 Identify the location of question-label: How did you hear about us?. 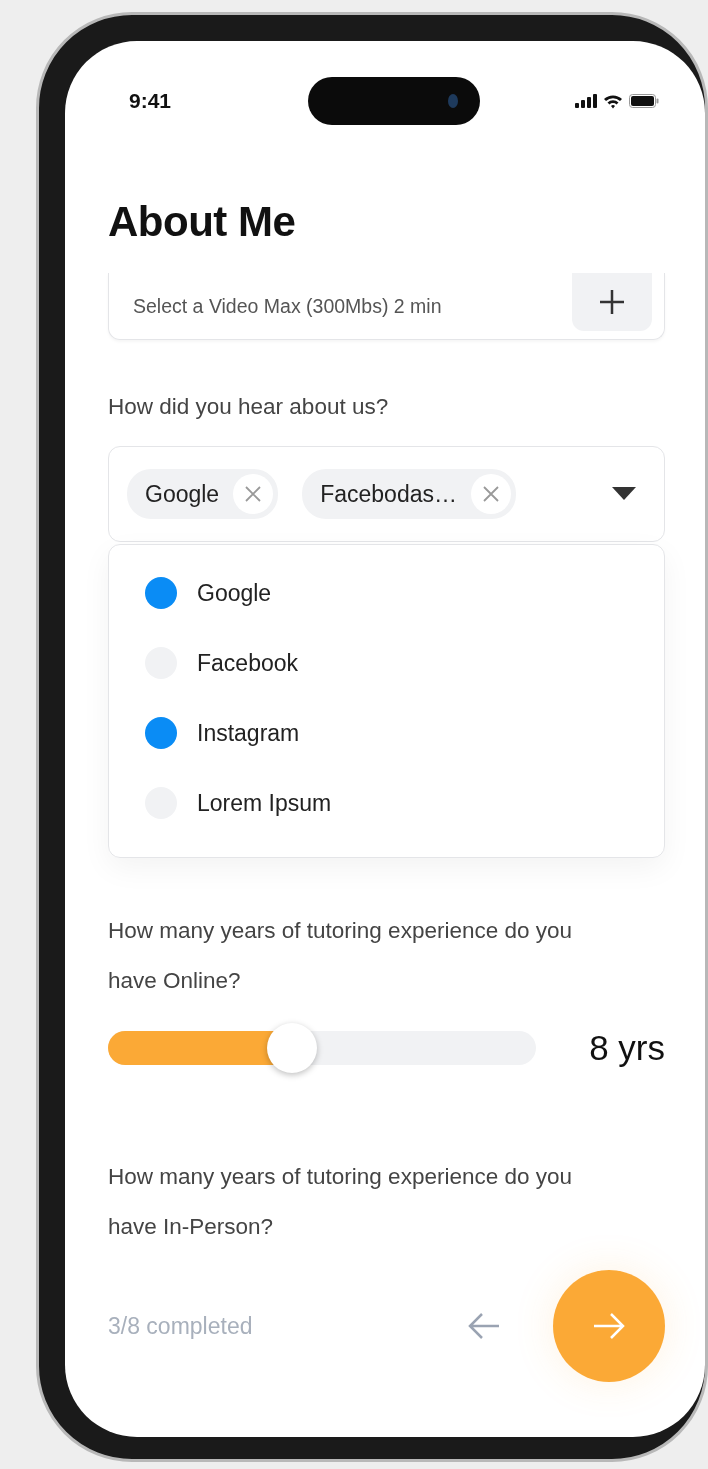
(249, 407).